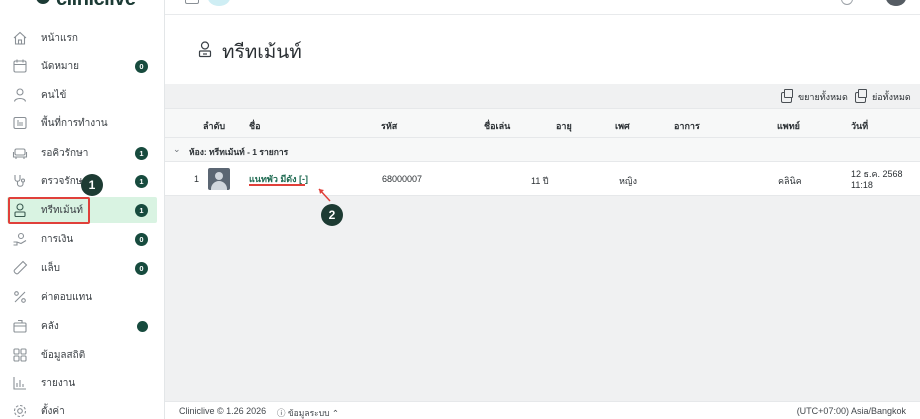 The image size is (920, 419). What do you see at coordinates (20, 239) in the screenshot?
I see `payment-hand-icon` at bounding box center [20, 239].